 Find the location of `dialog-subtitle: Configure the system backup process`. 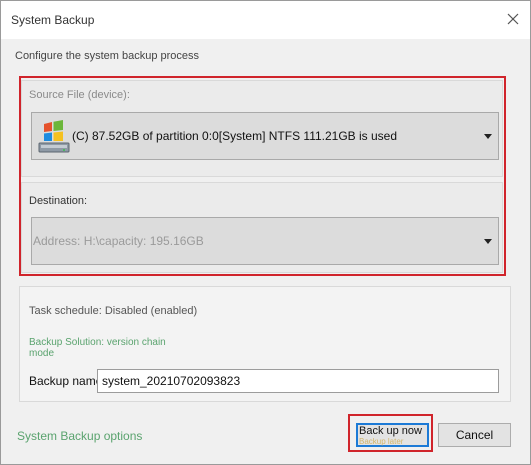

dialog-subtitle: Configure the system backup process is located at coordinates (107, 56).